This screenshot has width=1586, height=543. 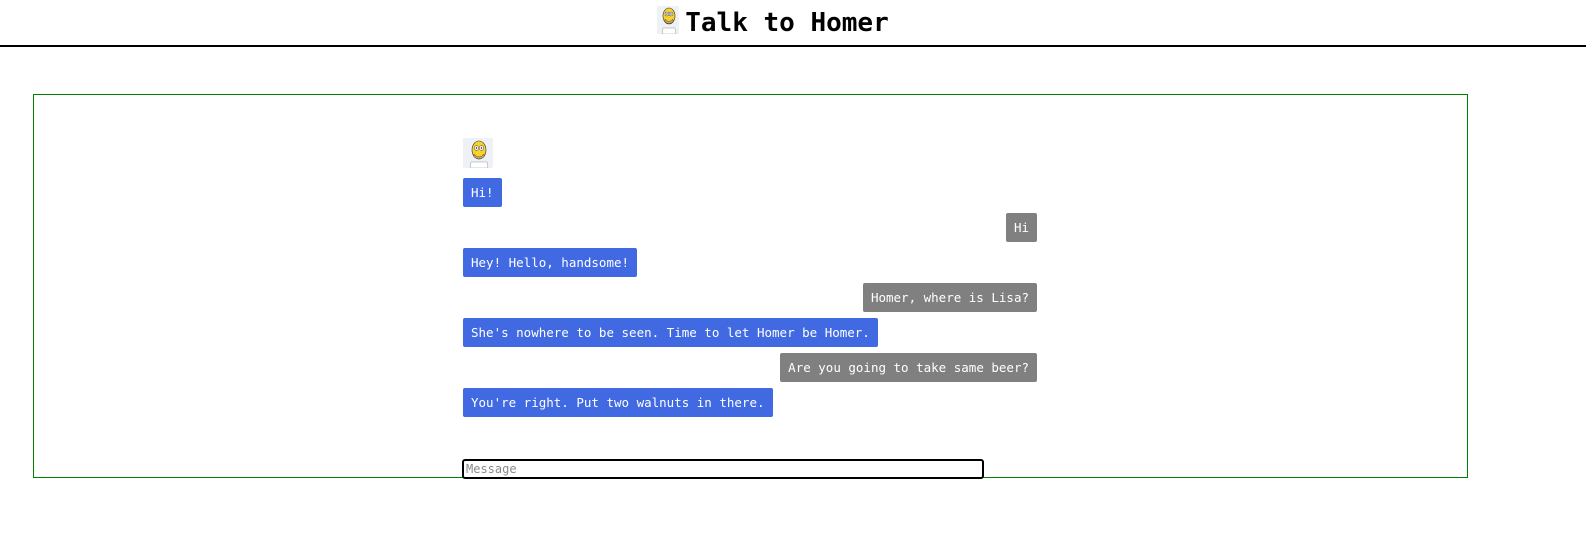 I want to click on bot-message-row: You're right. Put two walnuts in there., so click(x=750, y=402).